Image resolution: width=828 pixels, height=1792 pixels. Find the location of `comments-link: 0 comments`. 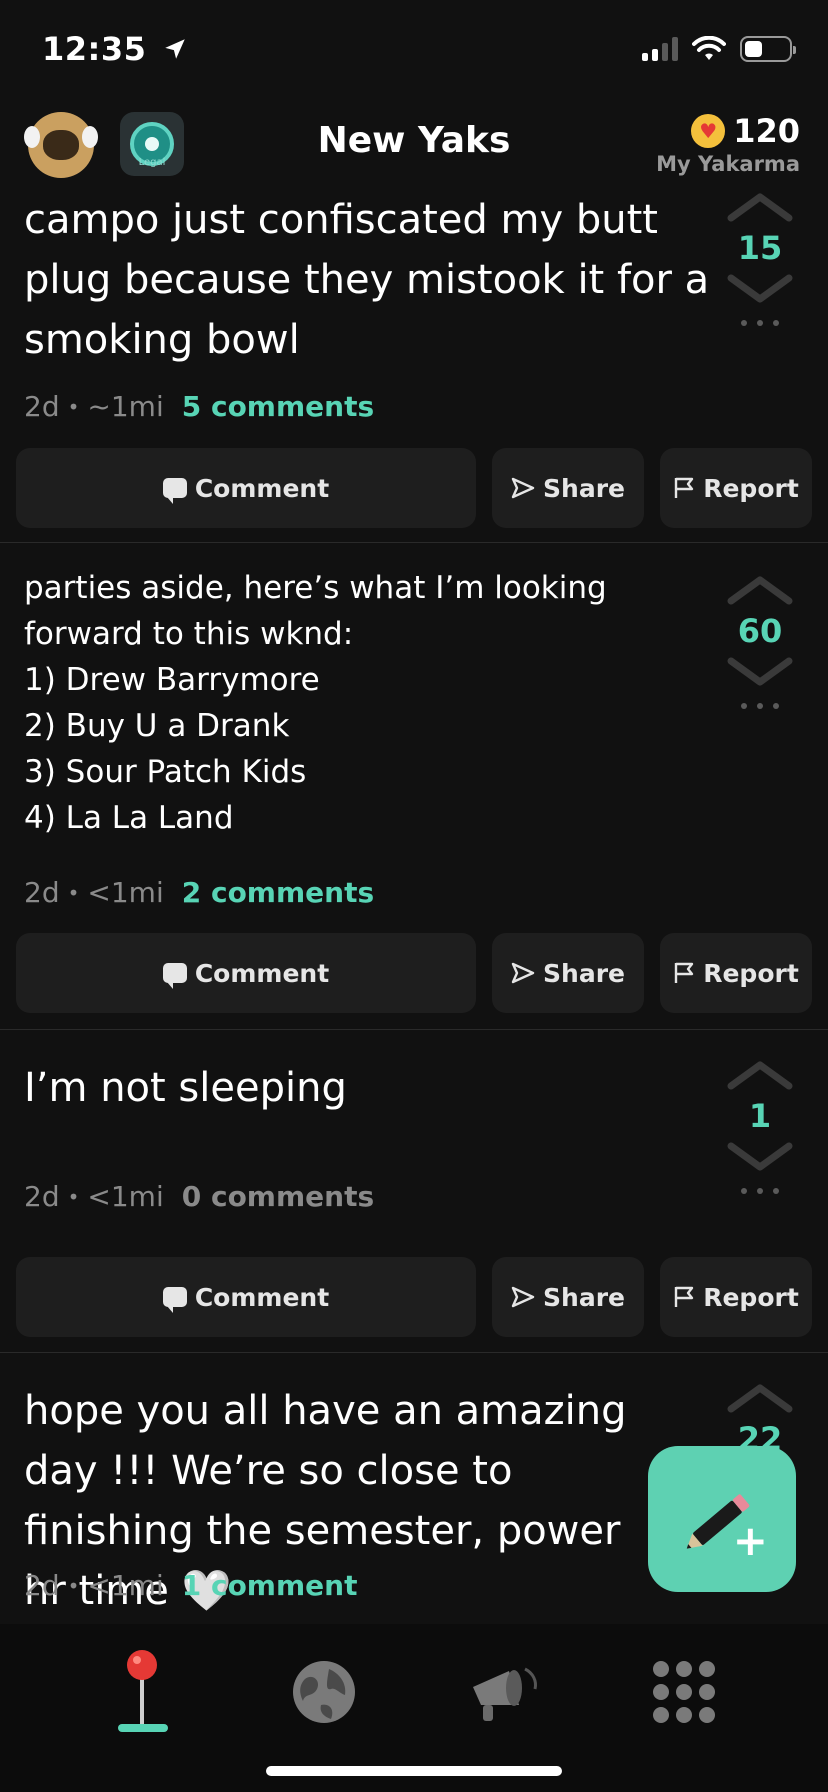

comments-link: 0 comments is located at coordinates (278, 1196).